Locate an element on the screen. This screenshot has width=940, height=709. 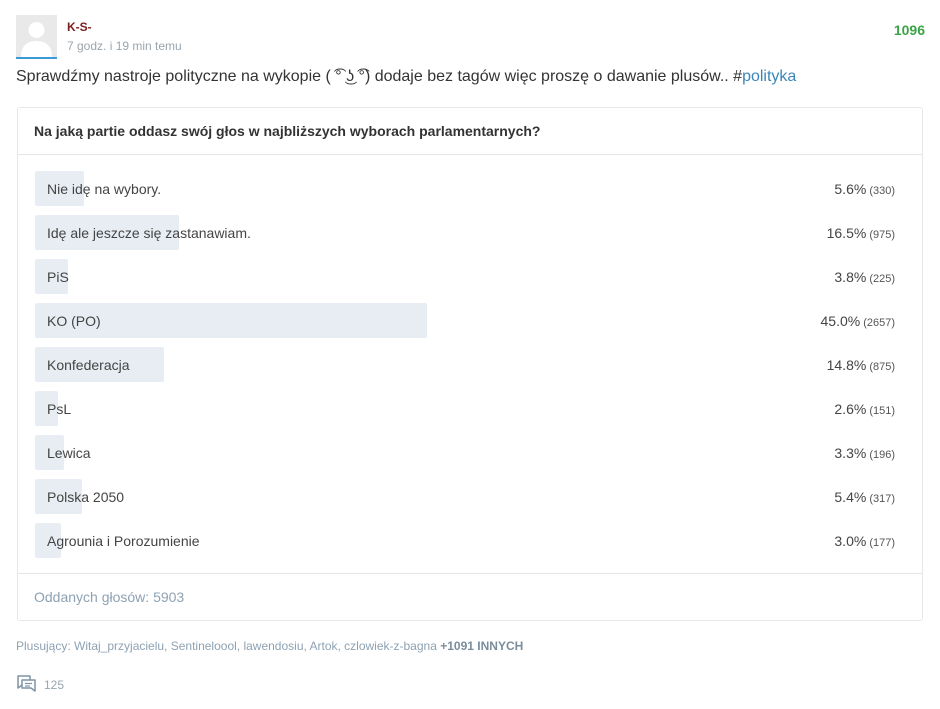
poll-option-result: 45.0% (2657) is located at coordinates (858, 321).